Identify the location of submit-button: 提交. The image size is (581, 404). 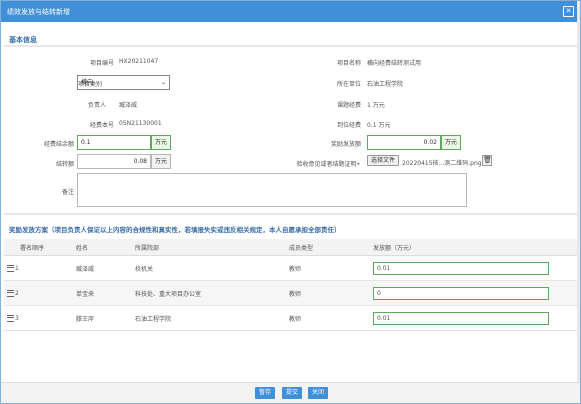
(292, 393).